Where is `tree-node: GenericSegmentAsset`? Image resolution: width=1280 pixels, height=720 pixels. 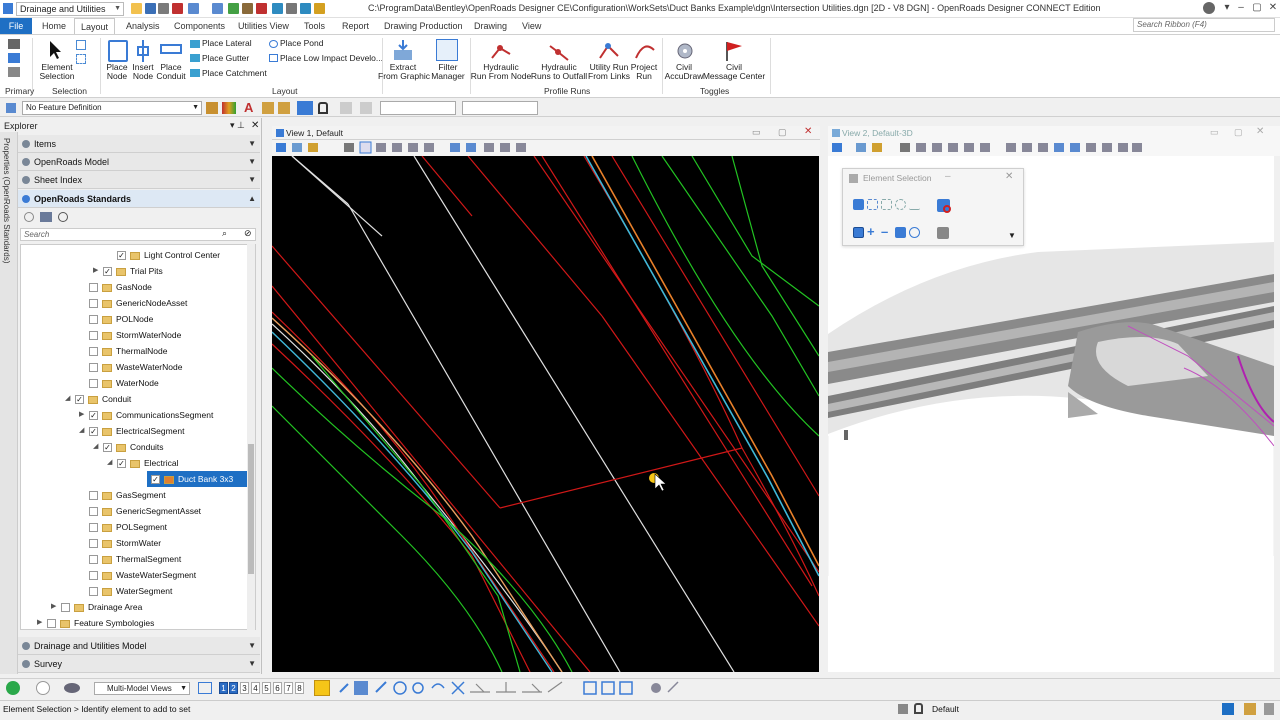 tree-node: GenericSegmentAsset is located at coordinates (145, 511).